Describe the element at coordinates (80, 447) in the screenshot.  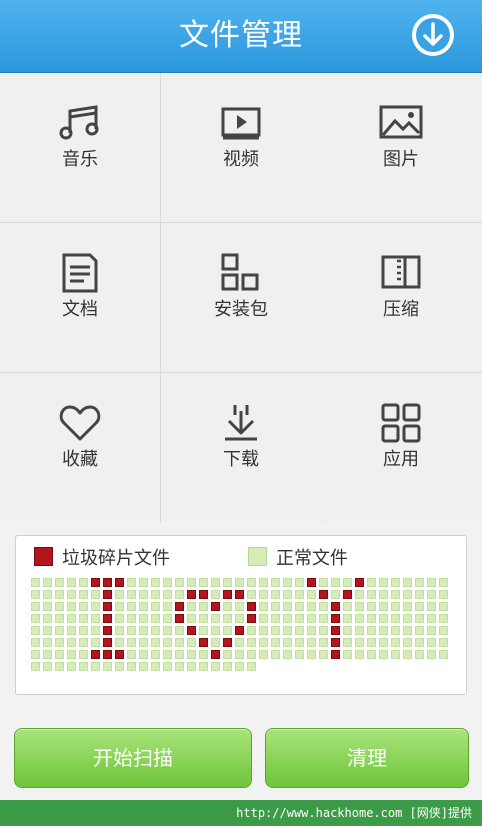
I see `category-favorites: 收藏` at that location.